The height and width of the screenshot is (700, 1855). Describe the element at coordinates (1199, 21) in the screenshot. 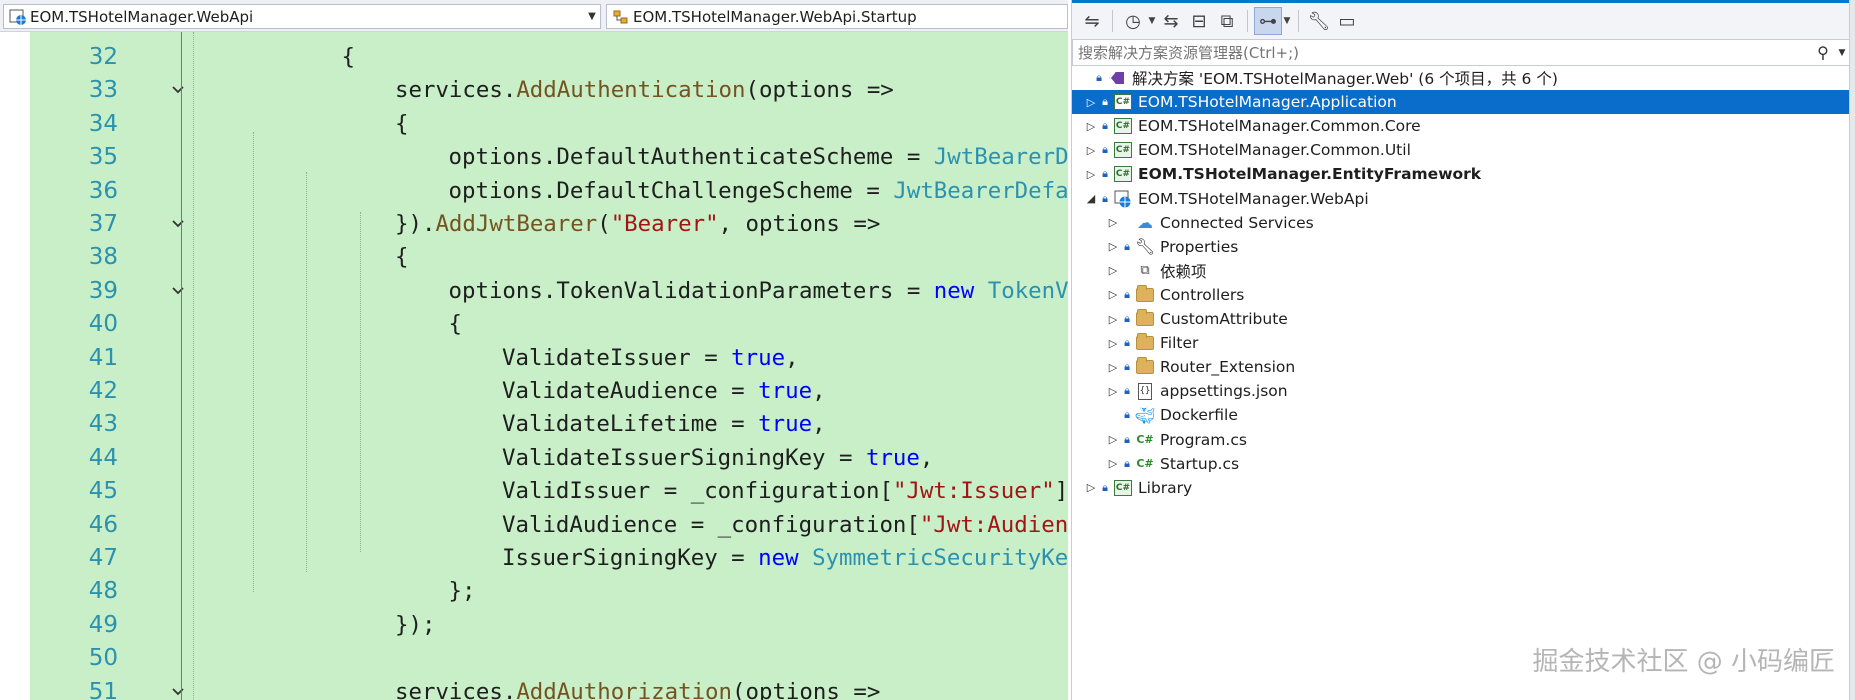

I see `collapse-all-icon: ⊟` at that location.